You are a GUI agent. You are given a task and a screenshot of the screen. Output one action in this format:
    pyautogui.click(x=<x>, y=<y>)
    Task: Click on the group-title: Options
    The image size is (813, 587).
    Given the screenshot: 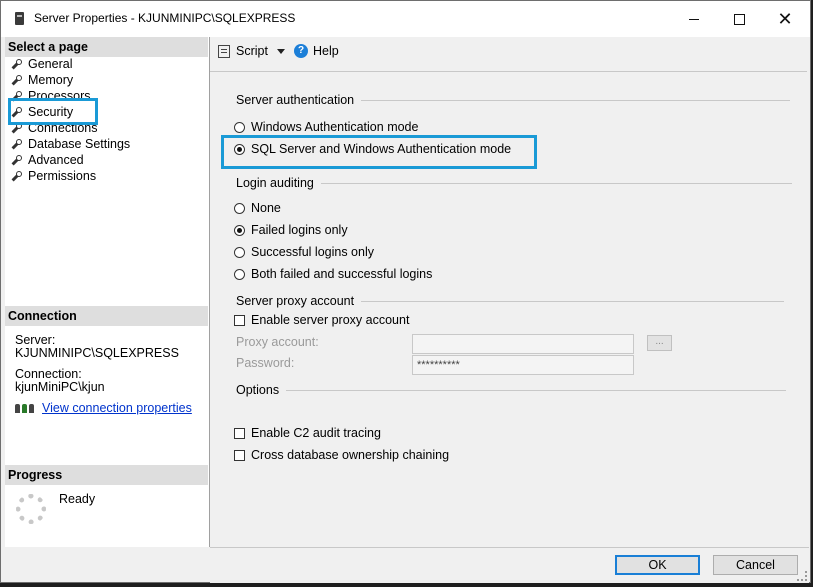 What is the action you would take?
    pyautogui.click(x=258, y=390)
    